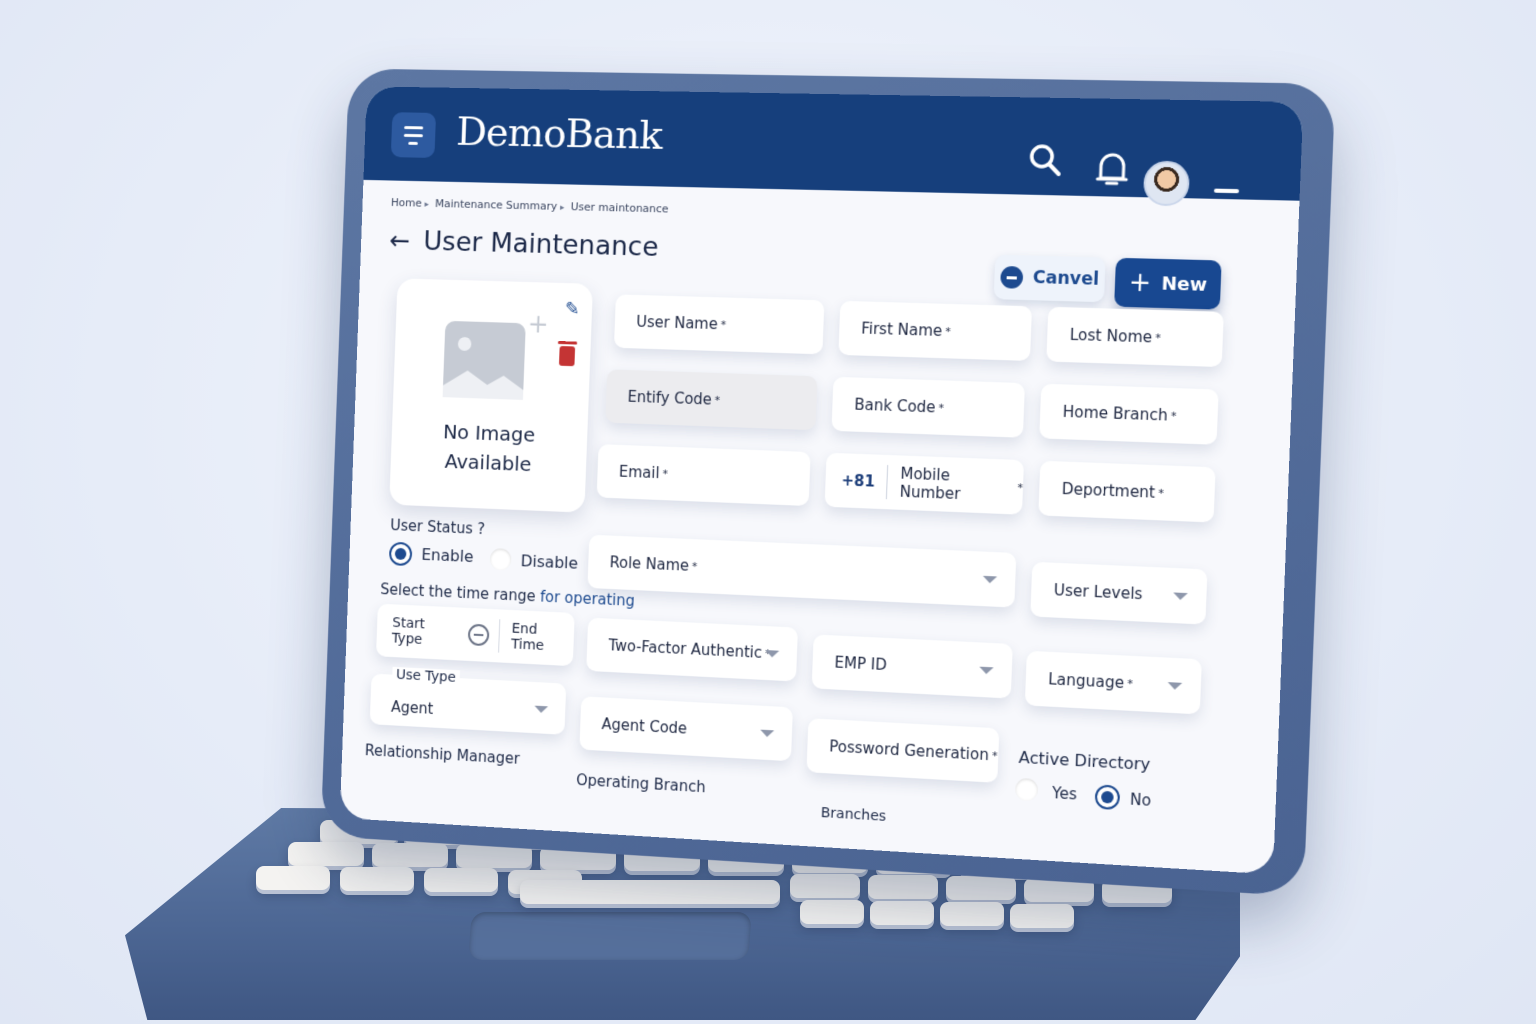  What do you see at coordinates (479, 635) in the screenshot?
I see `range-separator-icon` at bounding box center [479, 635].